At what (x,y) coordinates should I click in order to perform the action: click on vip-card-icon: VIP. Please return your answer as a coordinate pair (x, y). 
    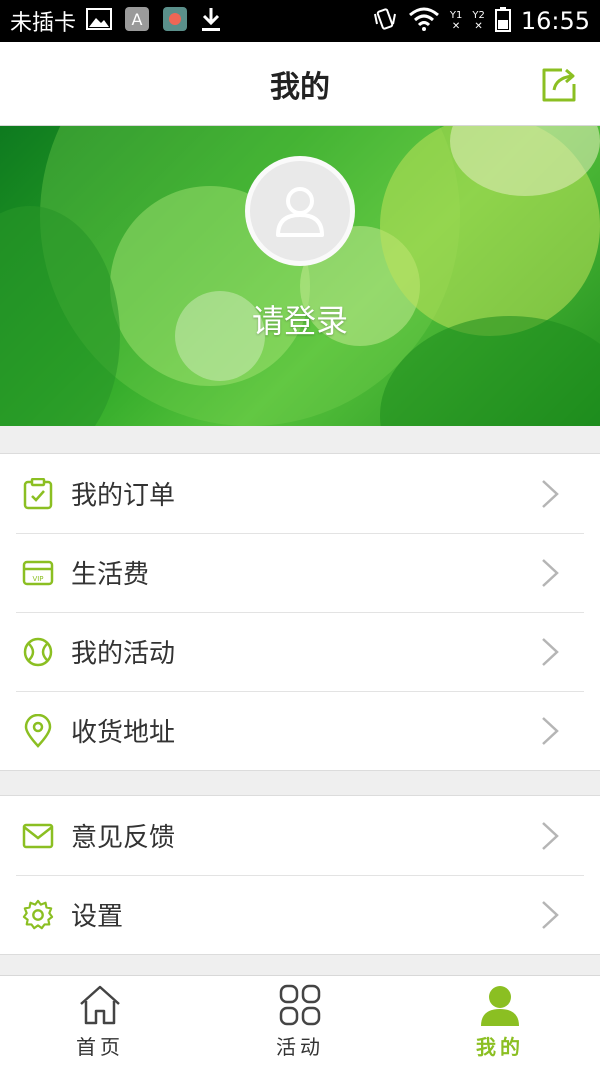
    Looking at the image, I should click on (38, 573).